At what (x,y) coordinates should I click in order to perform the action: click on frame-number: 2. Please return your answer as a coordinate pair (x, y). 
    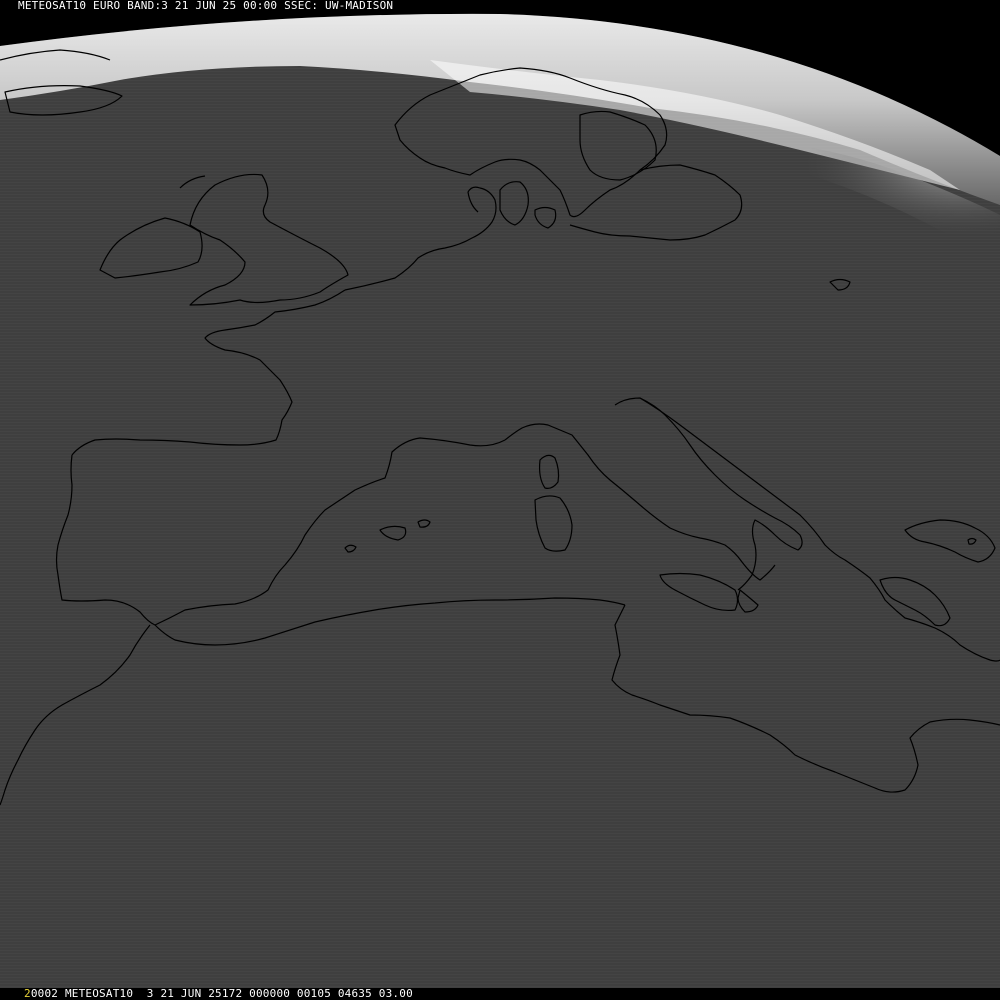
    Looking at the image, I should click on (27, 993).